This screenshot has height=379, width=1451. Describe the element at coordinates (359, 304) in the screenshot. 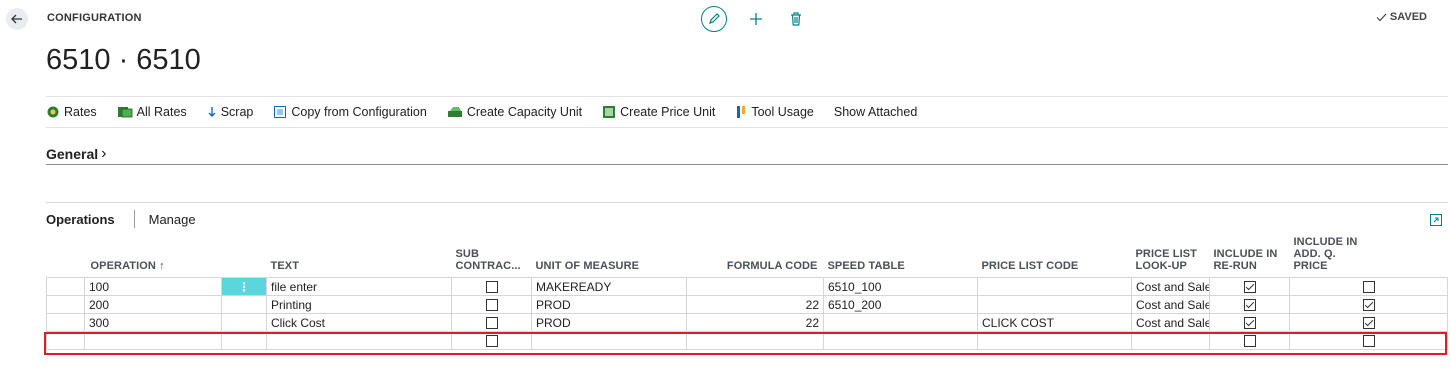

I see `text-cell: Printing` at that location.